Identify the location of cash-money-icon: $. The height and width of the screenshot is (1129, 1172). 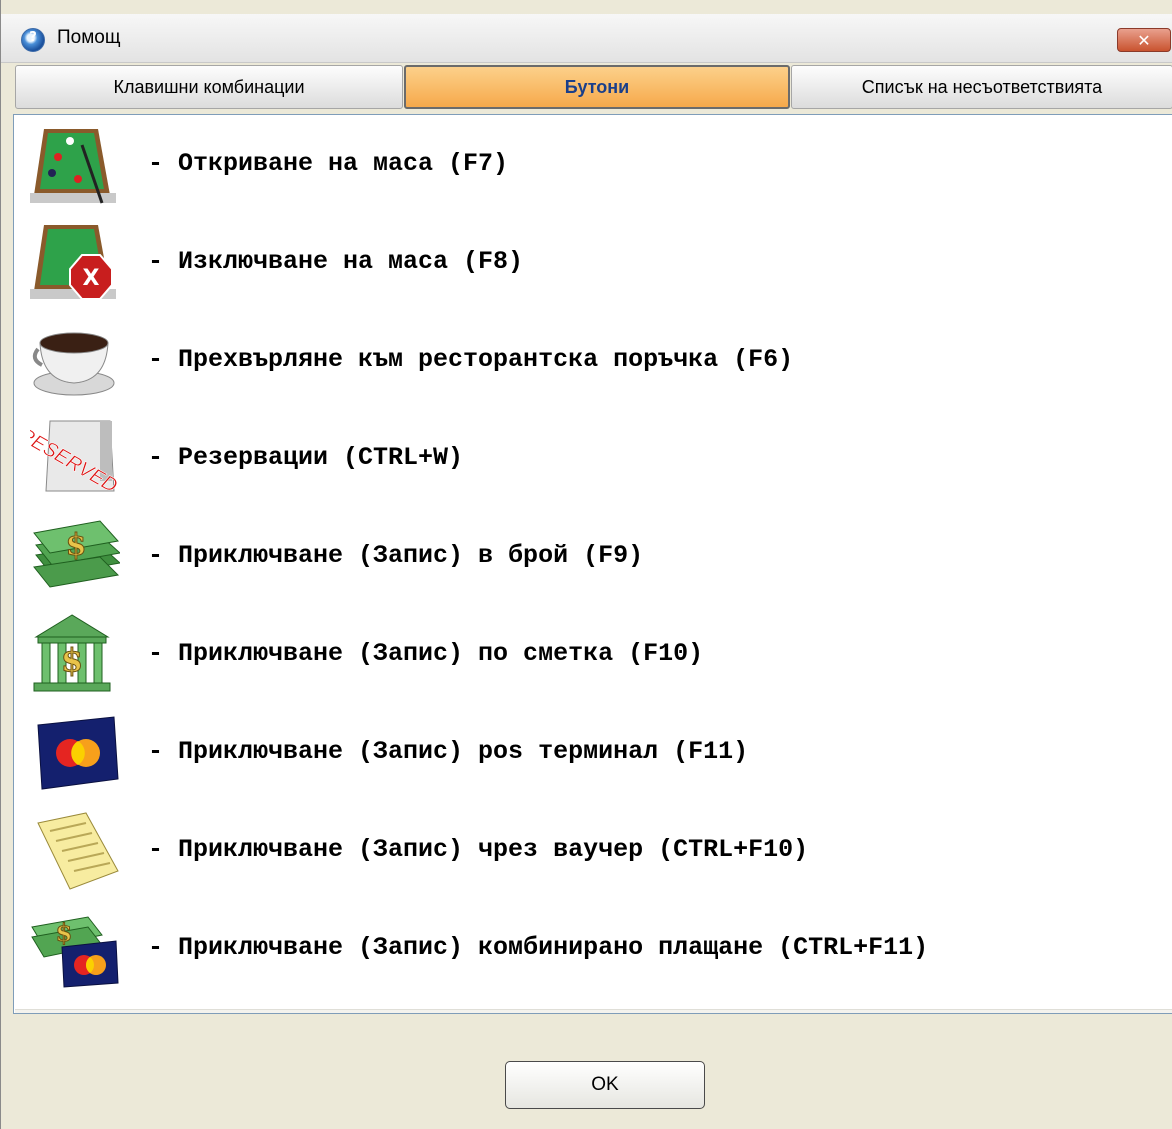
(76, 554).